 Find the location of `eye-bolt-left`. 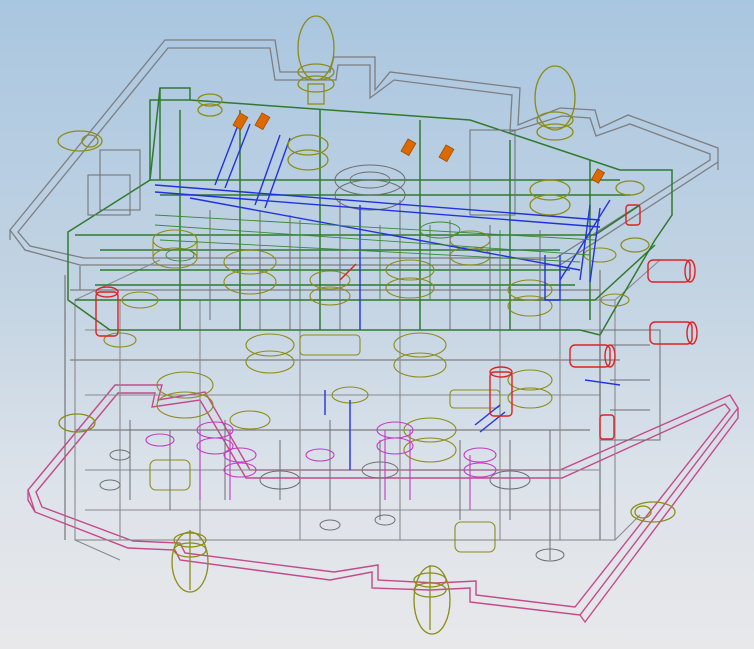

eye-bolt-left is located at coordinates (80, 141).